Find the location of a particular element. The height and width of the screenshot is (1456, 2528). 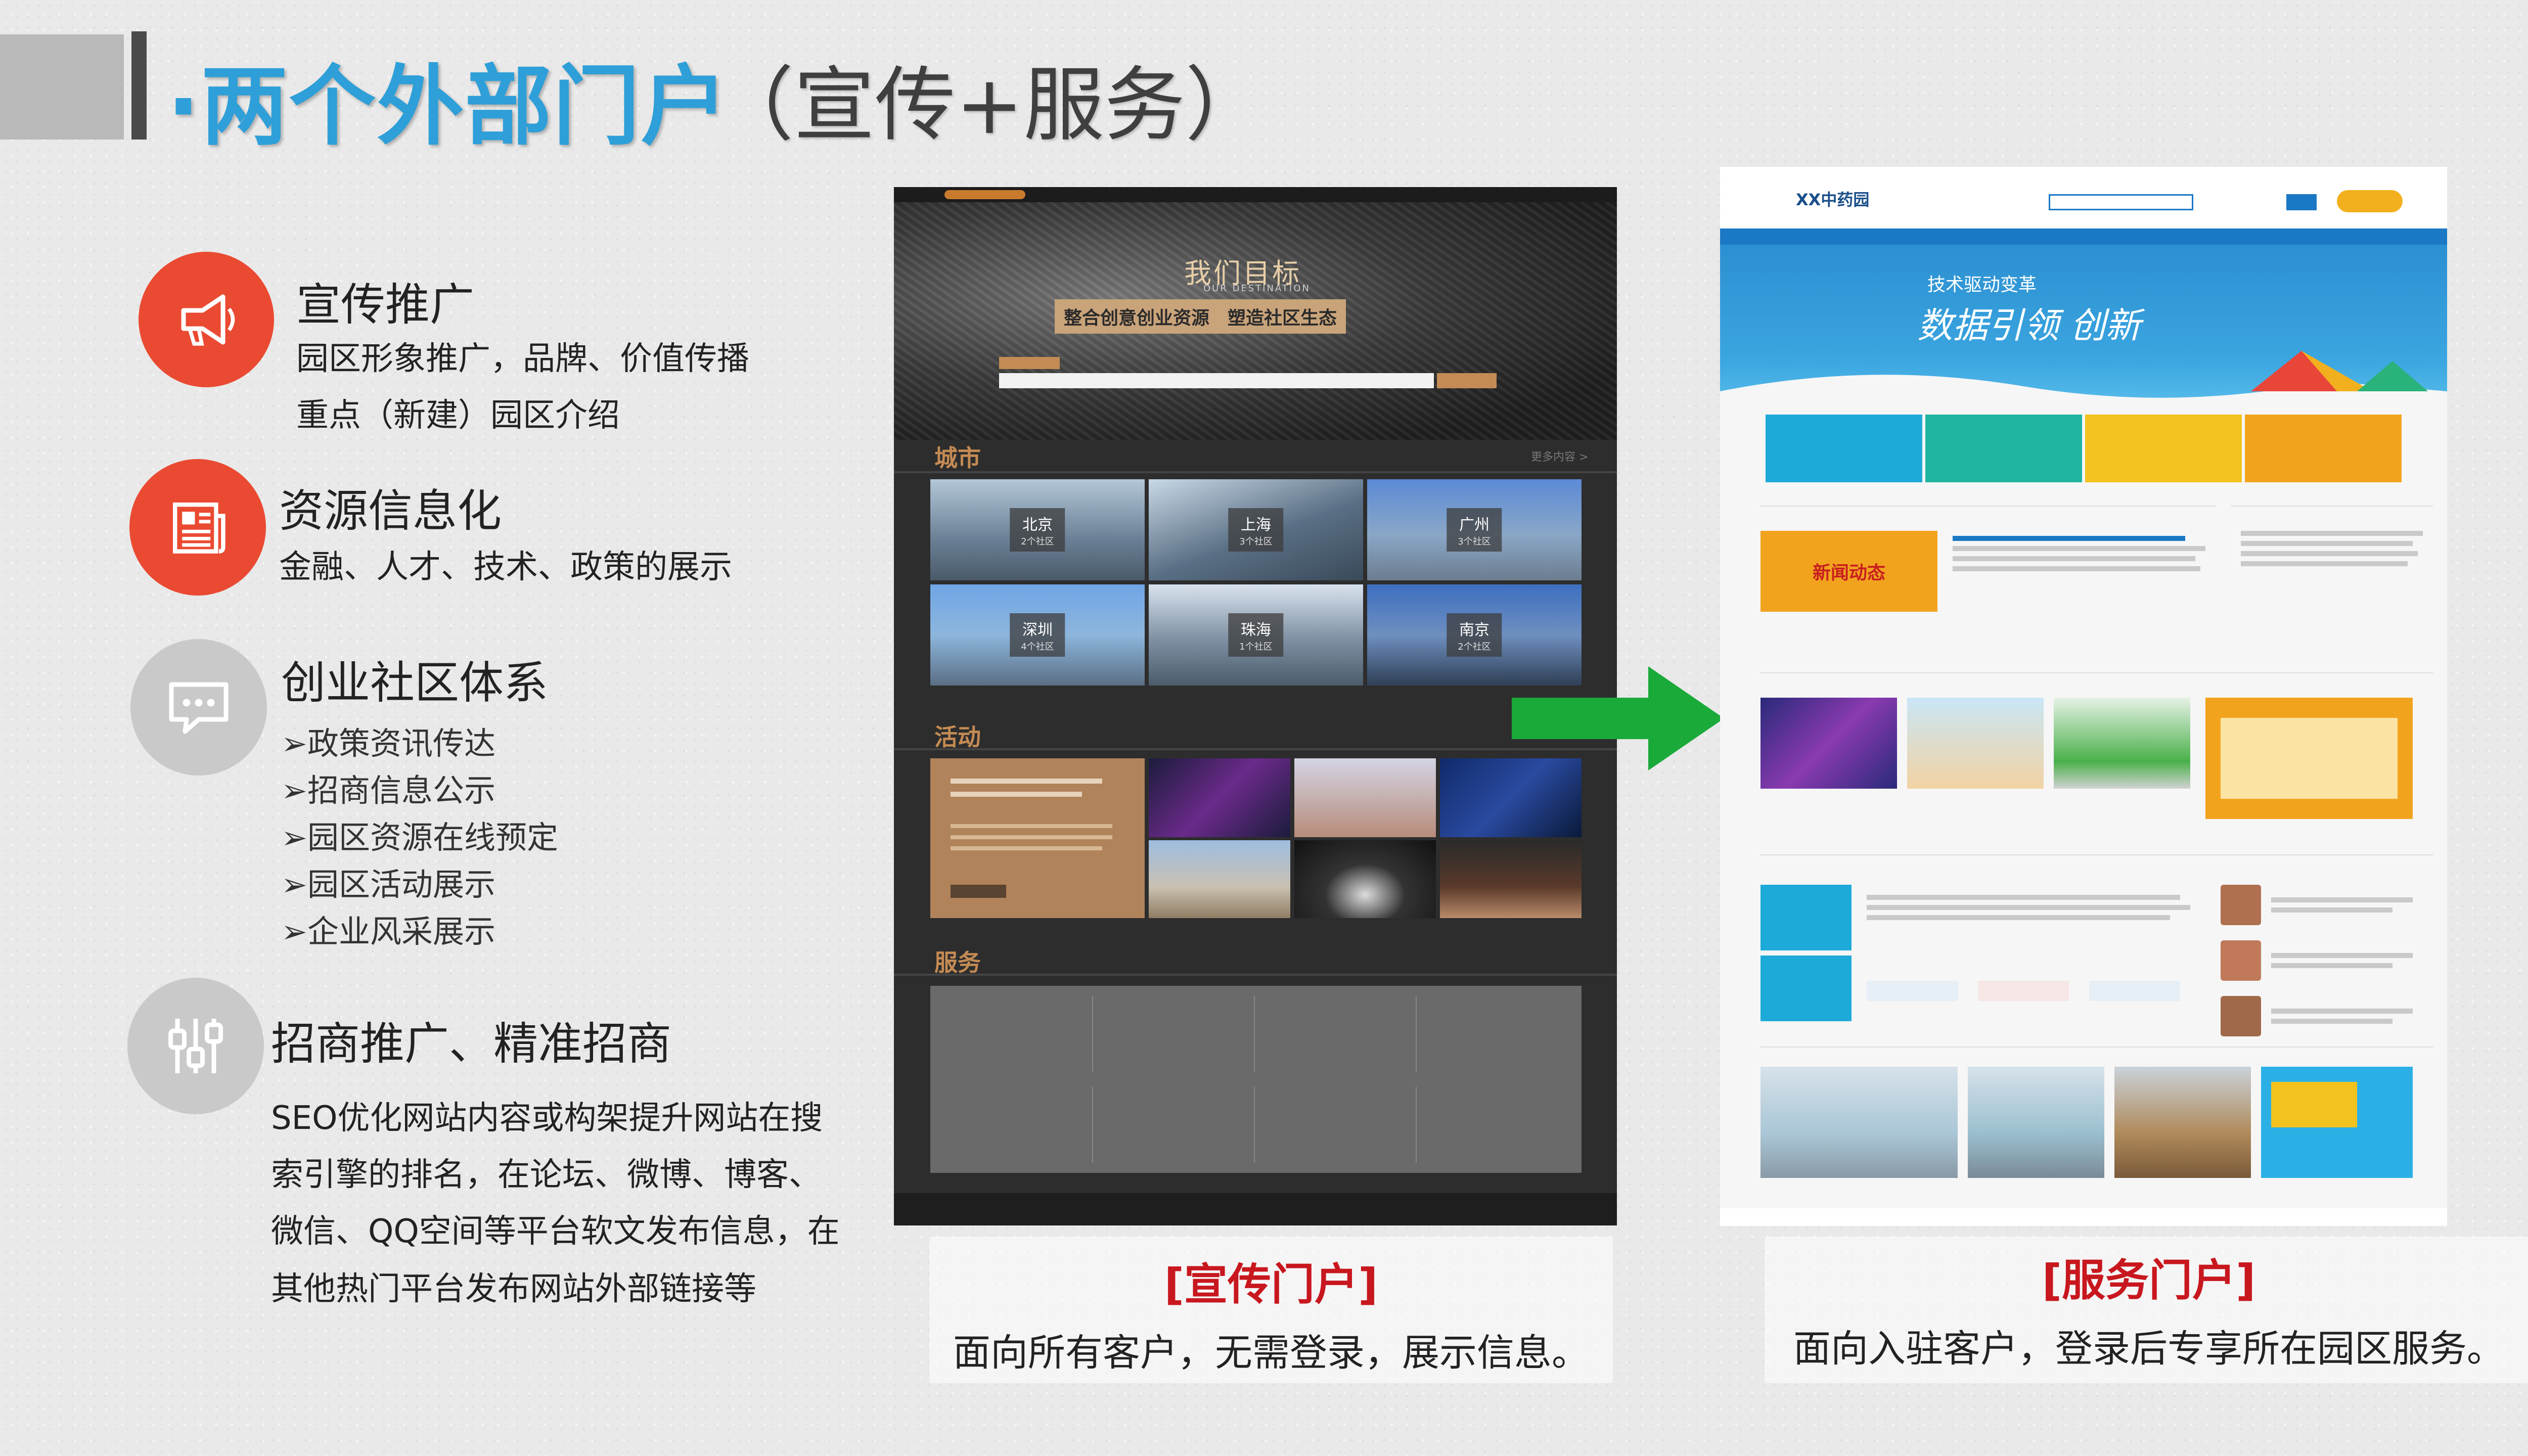

promo-banner: 我们目标 OUR DESTINATION 整合创意创业资源 塑造社区生态 is located at coordinates (1256, 321).